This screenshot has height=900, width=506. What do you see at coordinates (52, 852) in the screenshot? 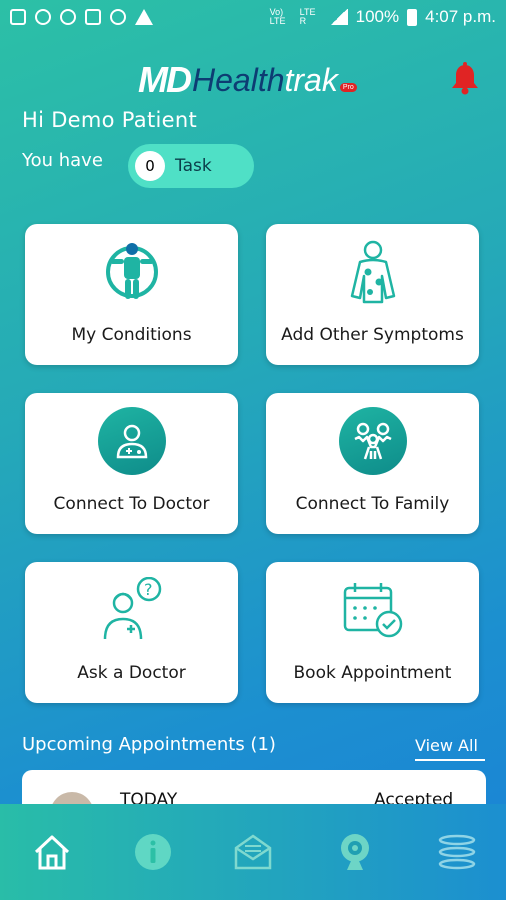
I see `home-icon` at bounding box center [52, 852].